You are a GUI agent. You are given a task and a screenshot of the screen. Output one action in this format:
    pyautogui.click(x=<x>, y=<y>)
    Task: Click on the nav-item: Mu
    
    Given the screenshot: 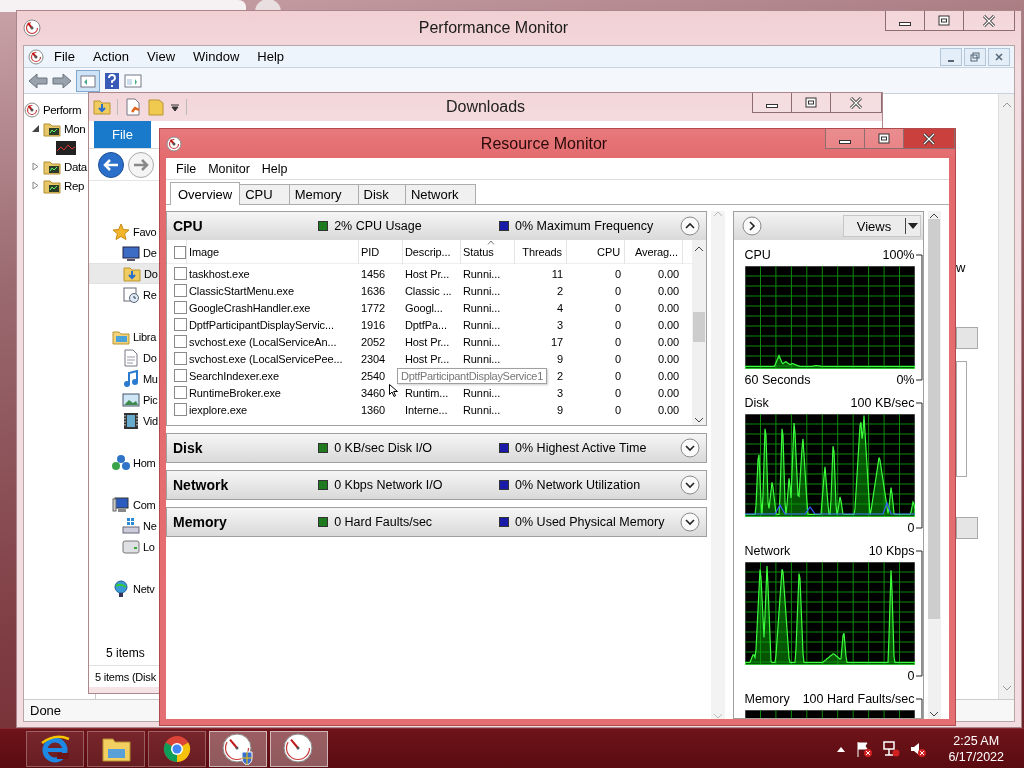 What is the action you would take?
    pyautogui.click(x=150, y=378)
    